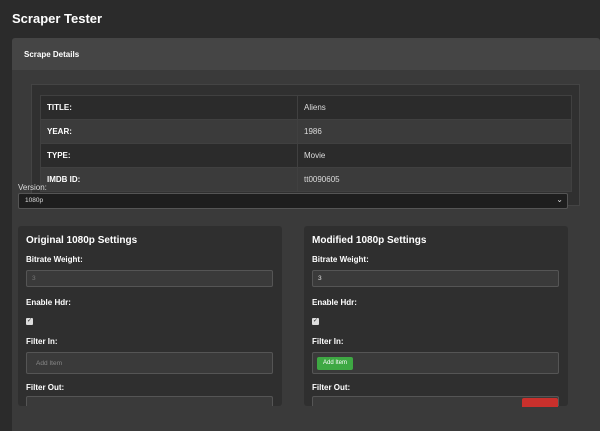  I want to click on table-row: TYPE: Movie, so click(306, 155).